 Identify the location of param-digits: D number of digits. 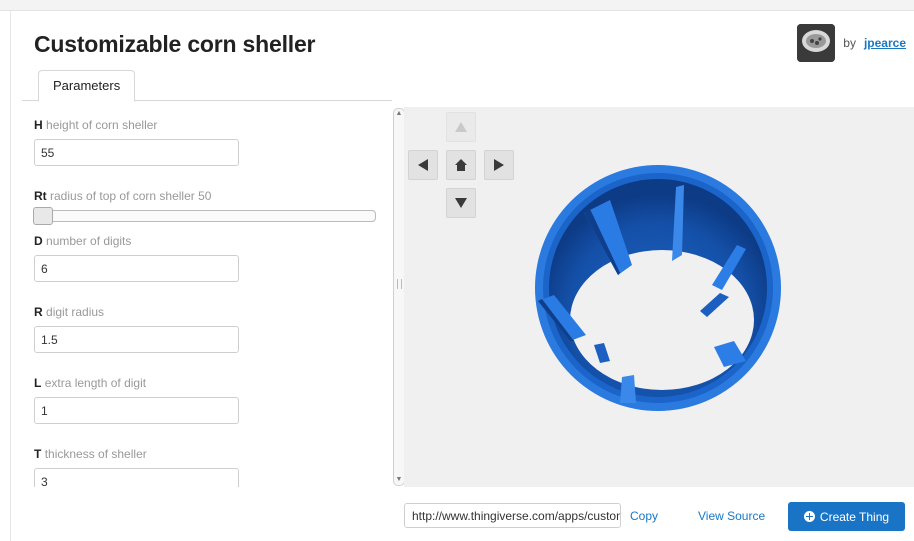
(136, 258).